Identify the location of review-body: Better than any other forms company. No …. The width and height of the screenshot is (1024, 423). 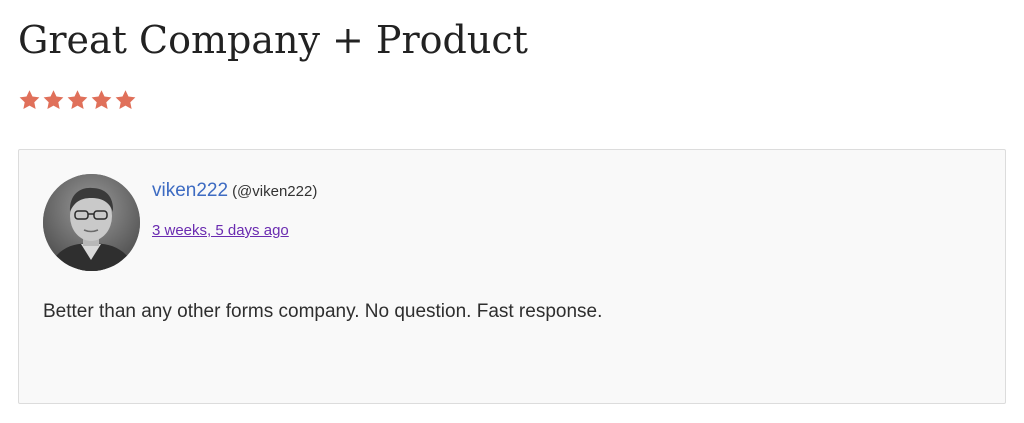
(323, 311).